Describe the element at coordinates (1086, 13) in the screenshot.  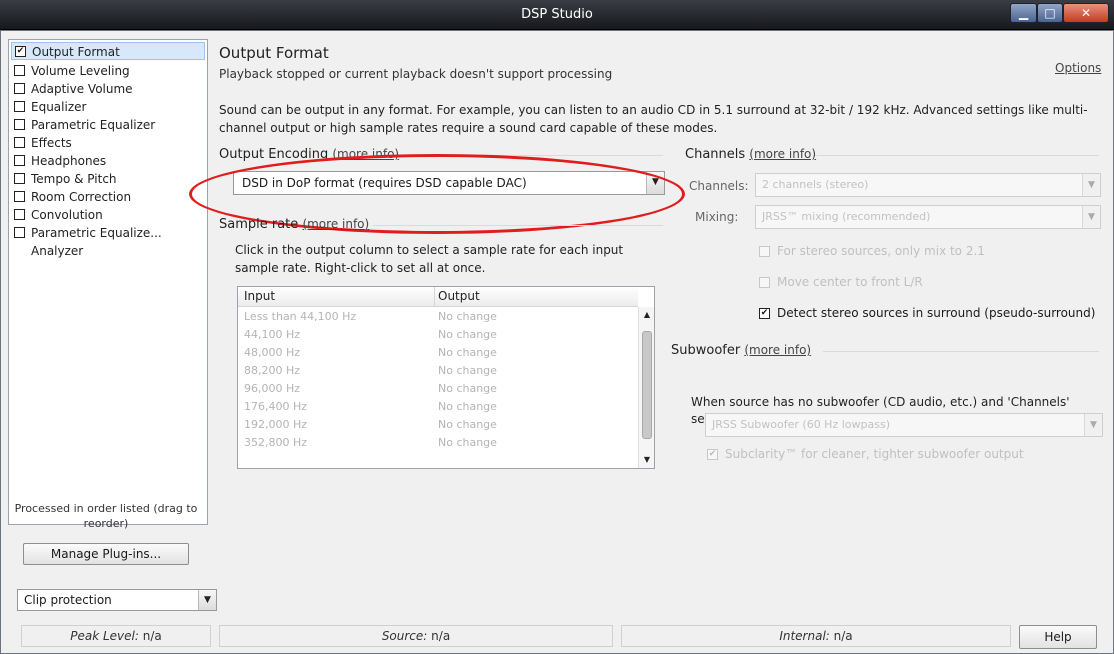
I see `close-button: ✕` at that location.